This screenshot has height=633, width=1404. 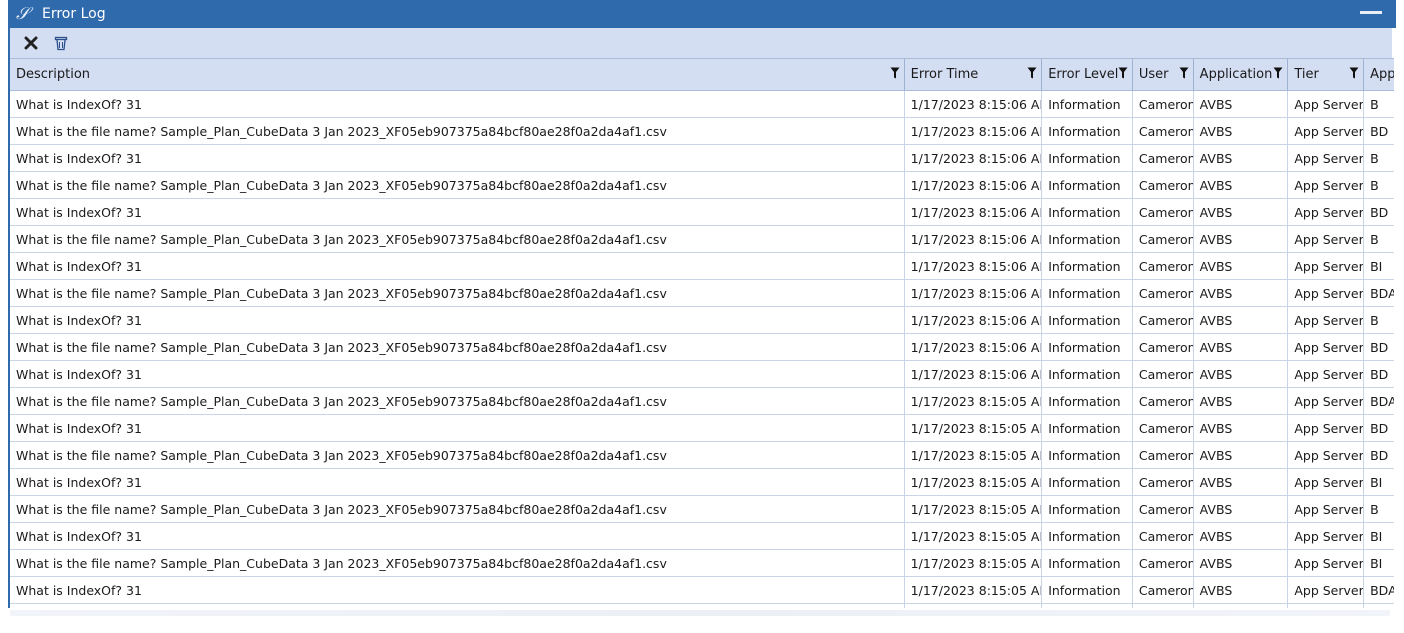 I want to click on window-left-edge, so click(x=4, y=316).